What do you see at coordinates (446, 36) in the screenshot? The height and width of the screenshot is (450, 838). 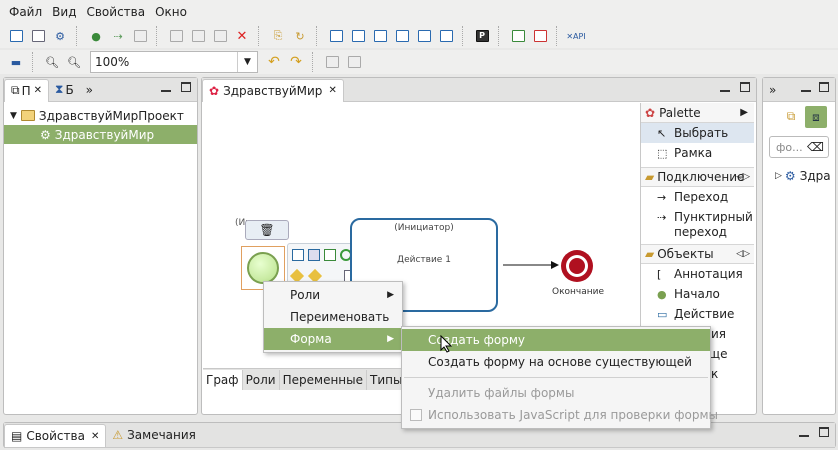 I see `distribute-icon` at bounding box center [446, 36].